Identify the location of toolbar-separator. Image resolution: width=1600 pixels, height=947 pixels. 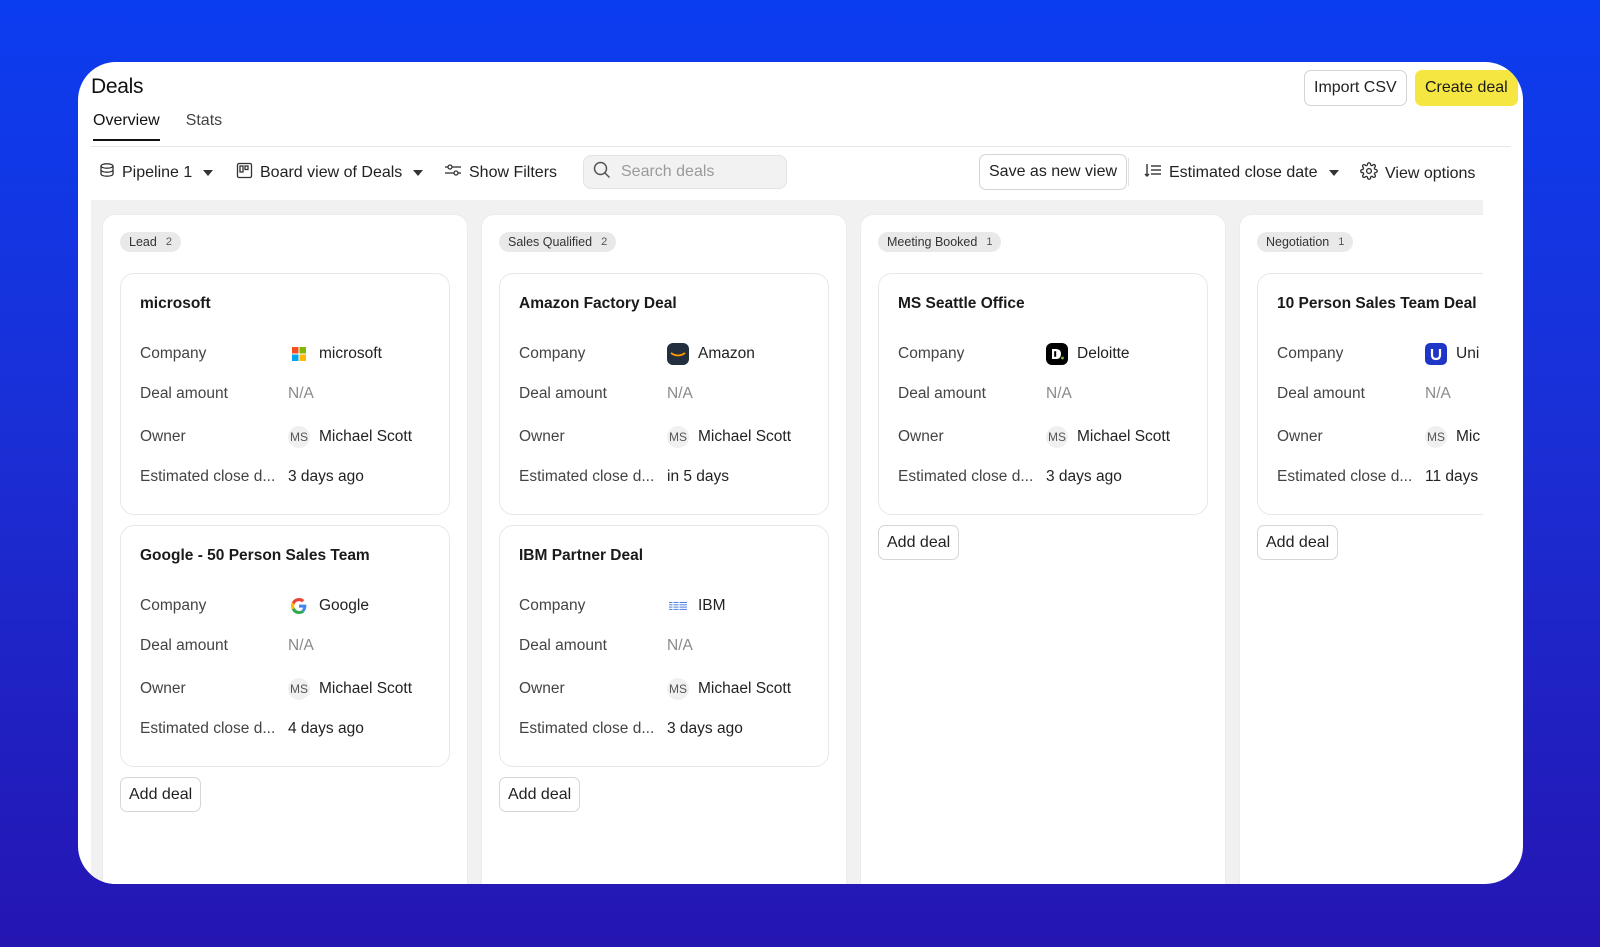
(1128, 172).